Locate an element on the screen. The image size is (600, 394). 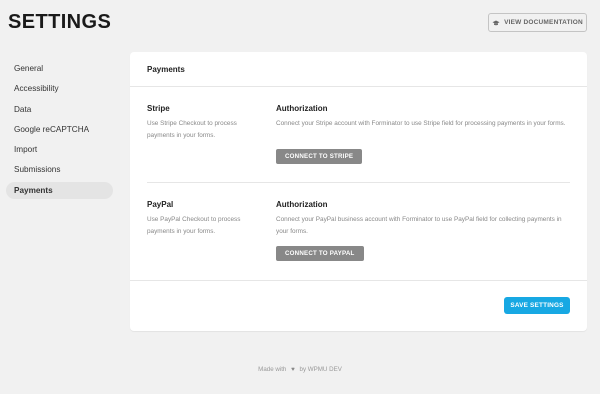
sidebar-item-submissions: Submissions is located at coordinates (59, 169).